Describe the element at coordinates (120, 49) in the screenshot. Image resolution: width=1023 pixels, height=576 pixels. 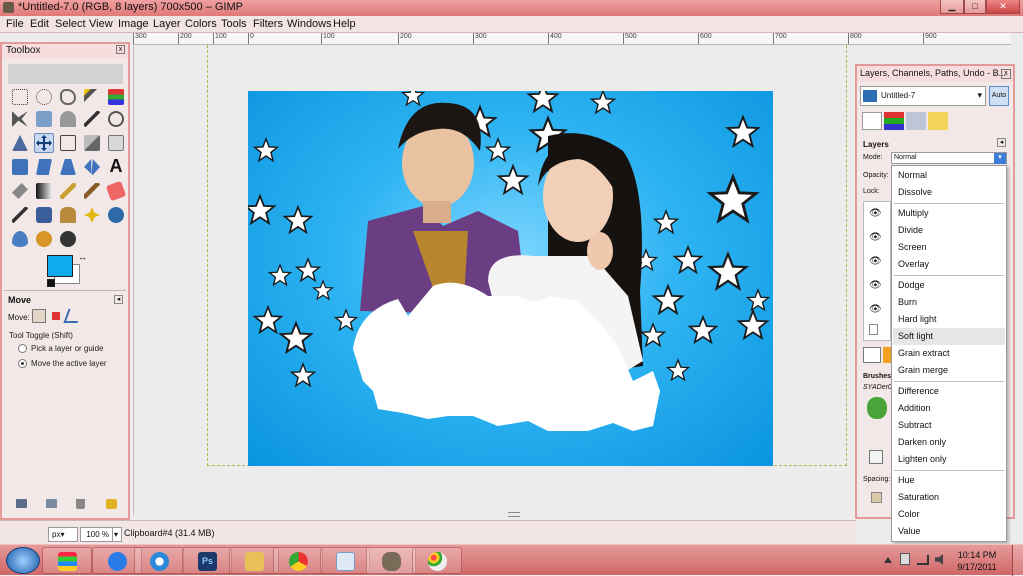
I see `toolbox-close-button: x` at that location.